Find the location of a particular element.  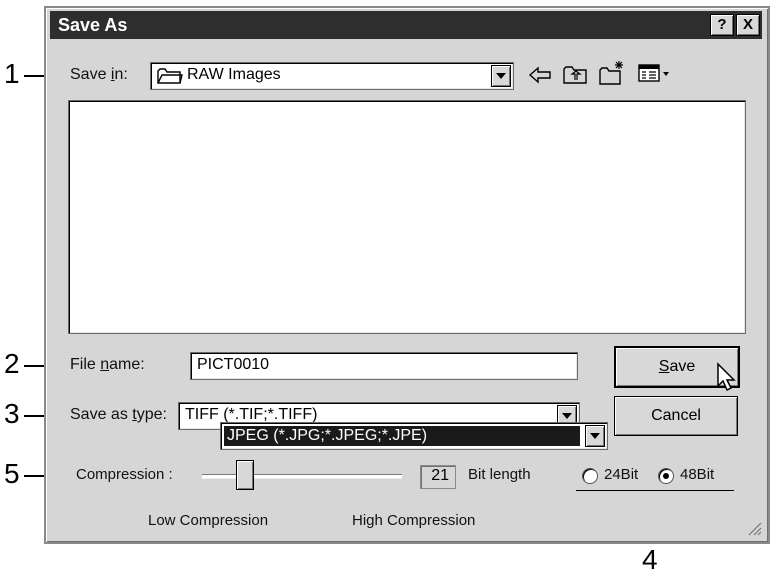

compression-value: 21 is located at coordinates (440, 475).